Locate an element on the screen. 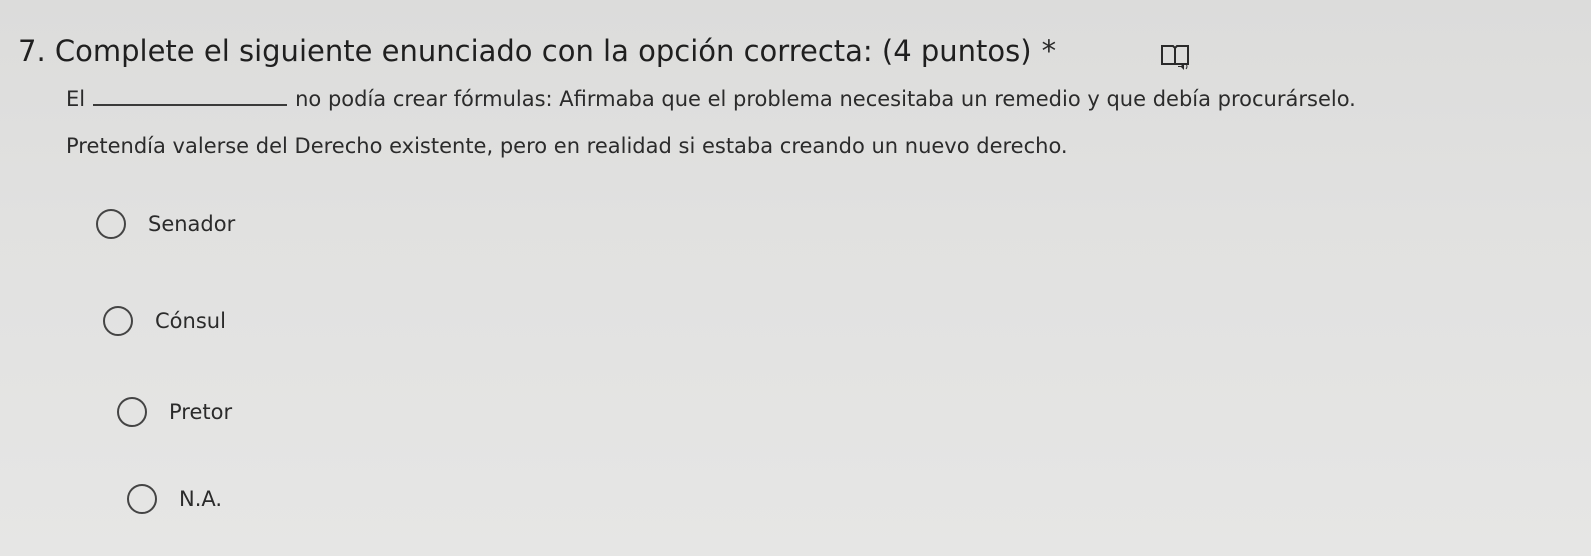 This screenshot has height=556, width=1591. option-label: Senador is located at coordinates (192, 224).